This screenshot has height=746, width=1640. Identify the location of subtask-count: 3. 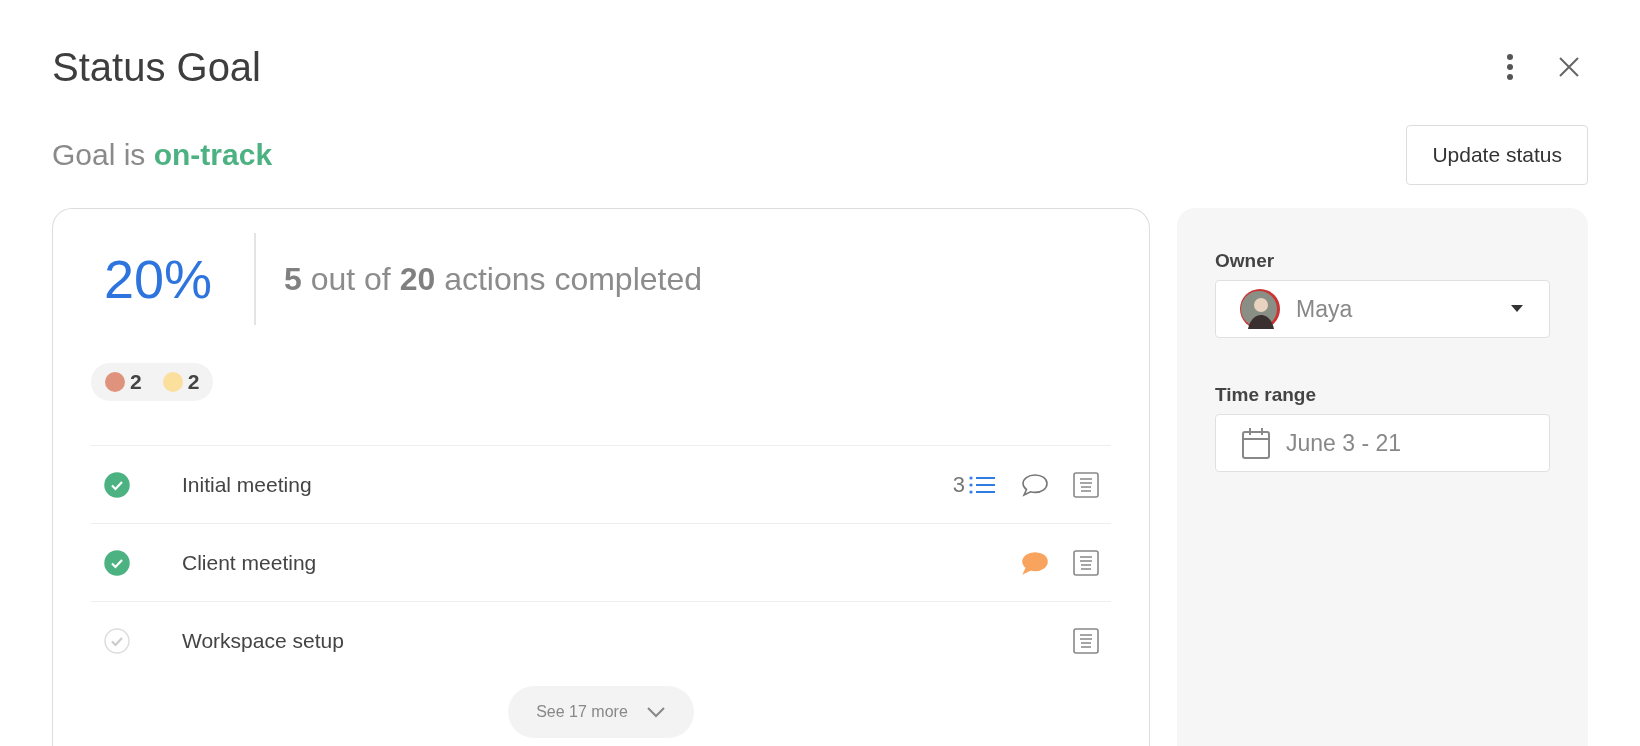
(958, 484).